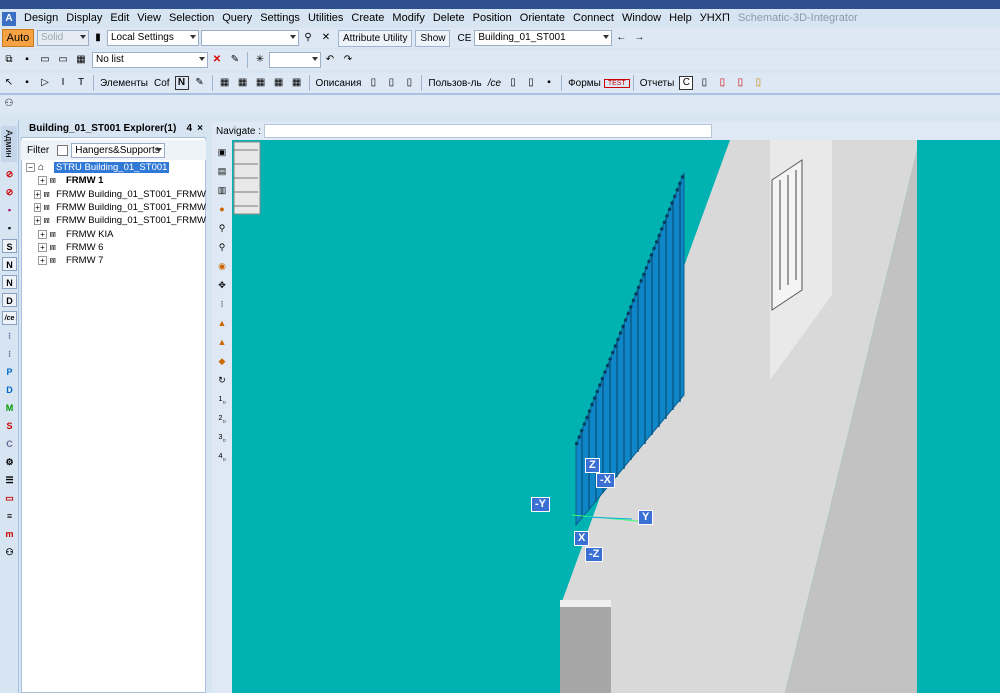 This screenshot has width=1000, height=693. What do you see at coordinates (222, 437) in the screenshot?
I see `camera-3-icon: 3▫` at bounding box center [222, 437].